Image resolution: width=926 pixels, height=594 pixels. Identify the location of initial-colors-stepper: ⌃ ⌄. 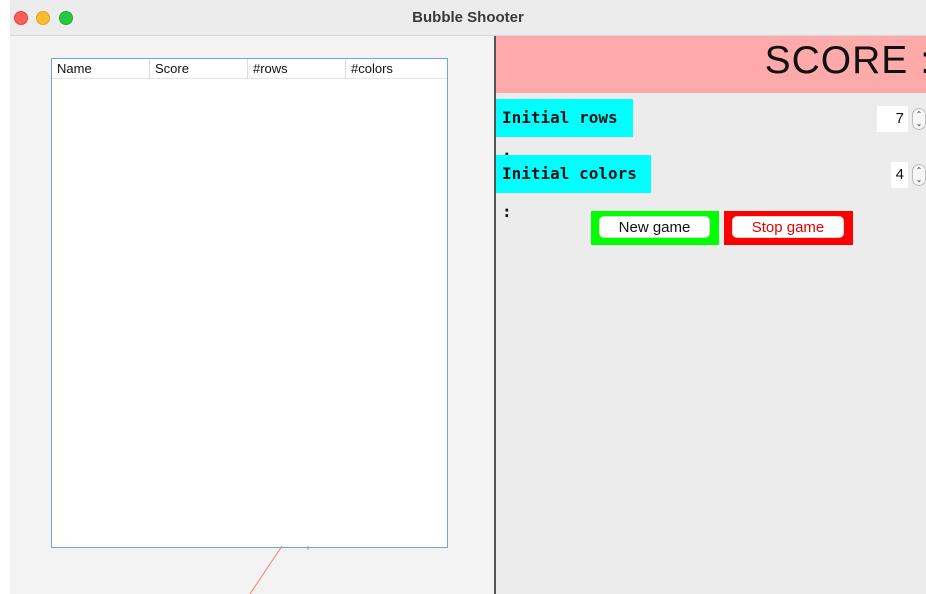
(919, 175).